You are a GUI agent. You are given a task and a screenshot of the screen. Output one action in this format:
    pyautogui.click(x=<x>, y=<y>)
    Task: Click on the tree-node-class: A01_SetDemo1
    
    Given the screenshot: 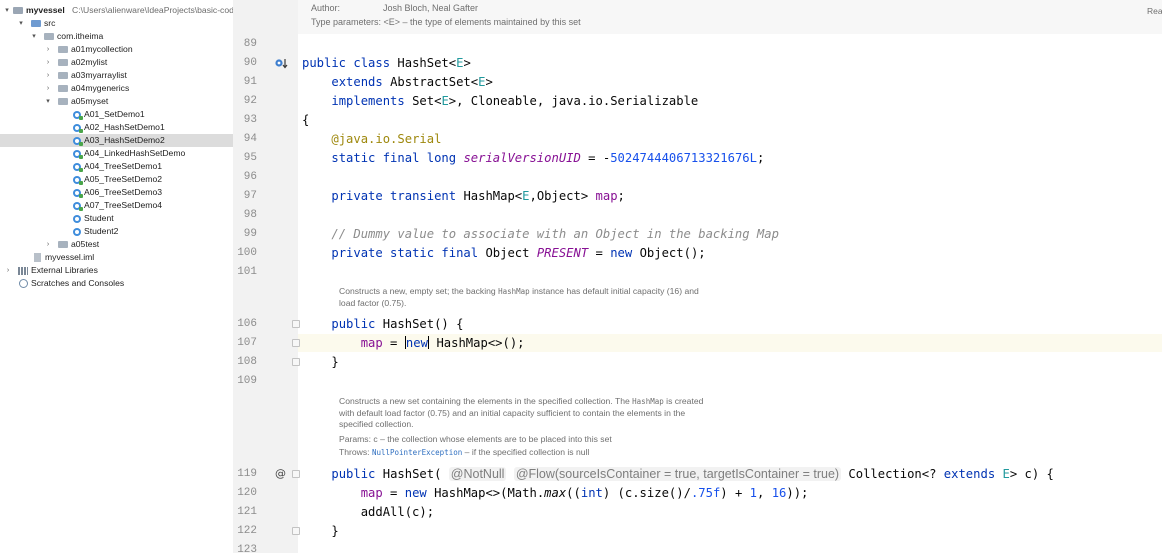 What is the action you would take?
    pyautogui.click(x=116, y=114)
    